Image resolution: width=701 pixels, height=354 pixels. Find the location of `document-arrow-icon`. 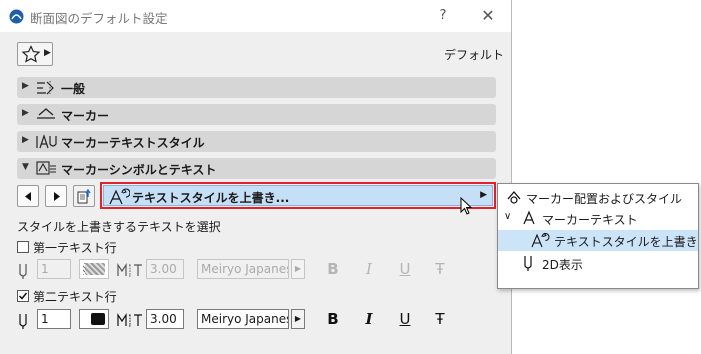

document-arrow-icon is located at coordinates (84, 196).